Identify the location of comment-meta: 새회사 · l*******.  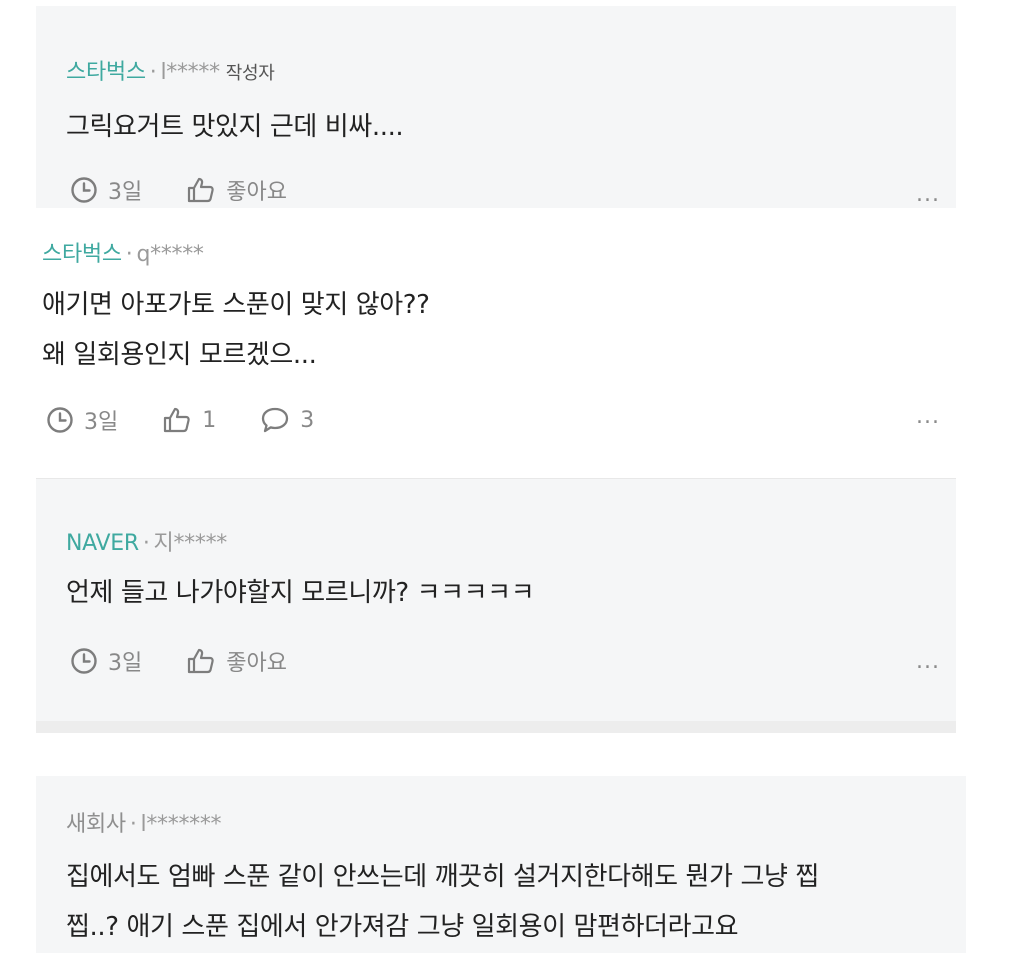
(144, 822).